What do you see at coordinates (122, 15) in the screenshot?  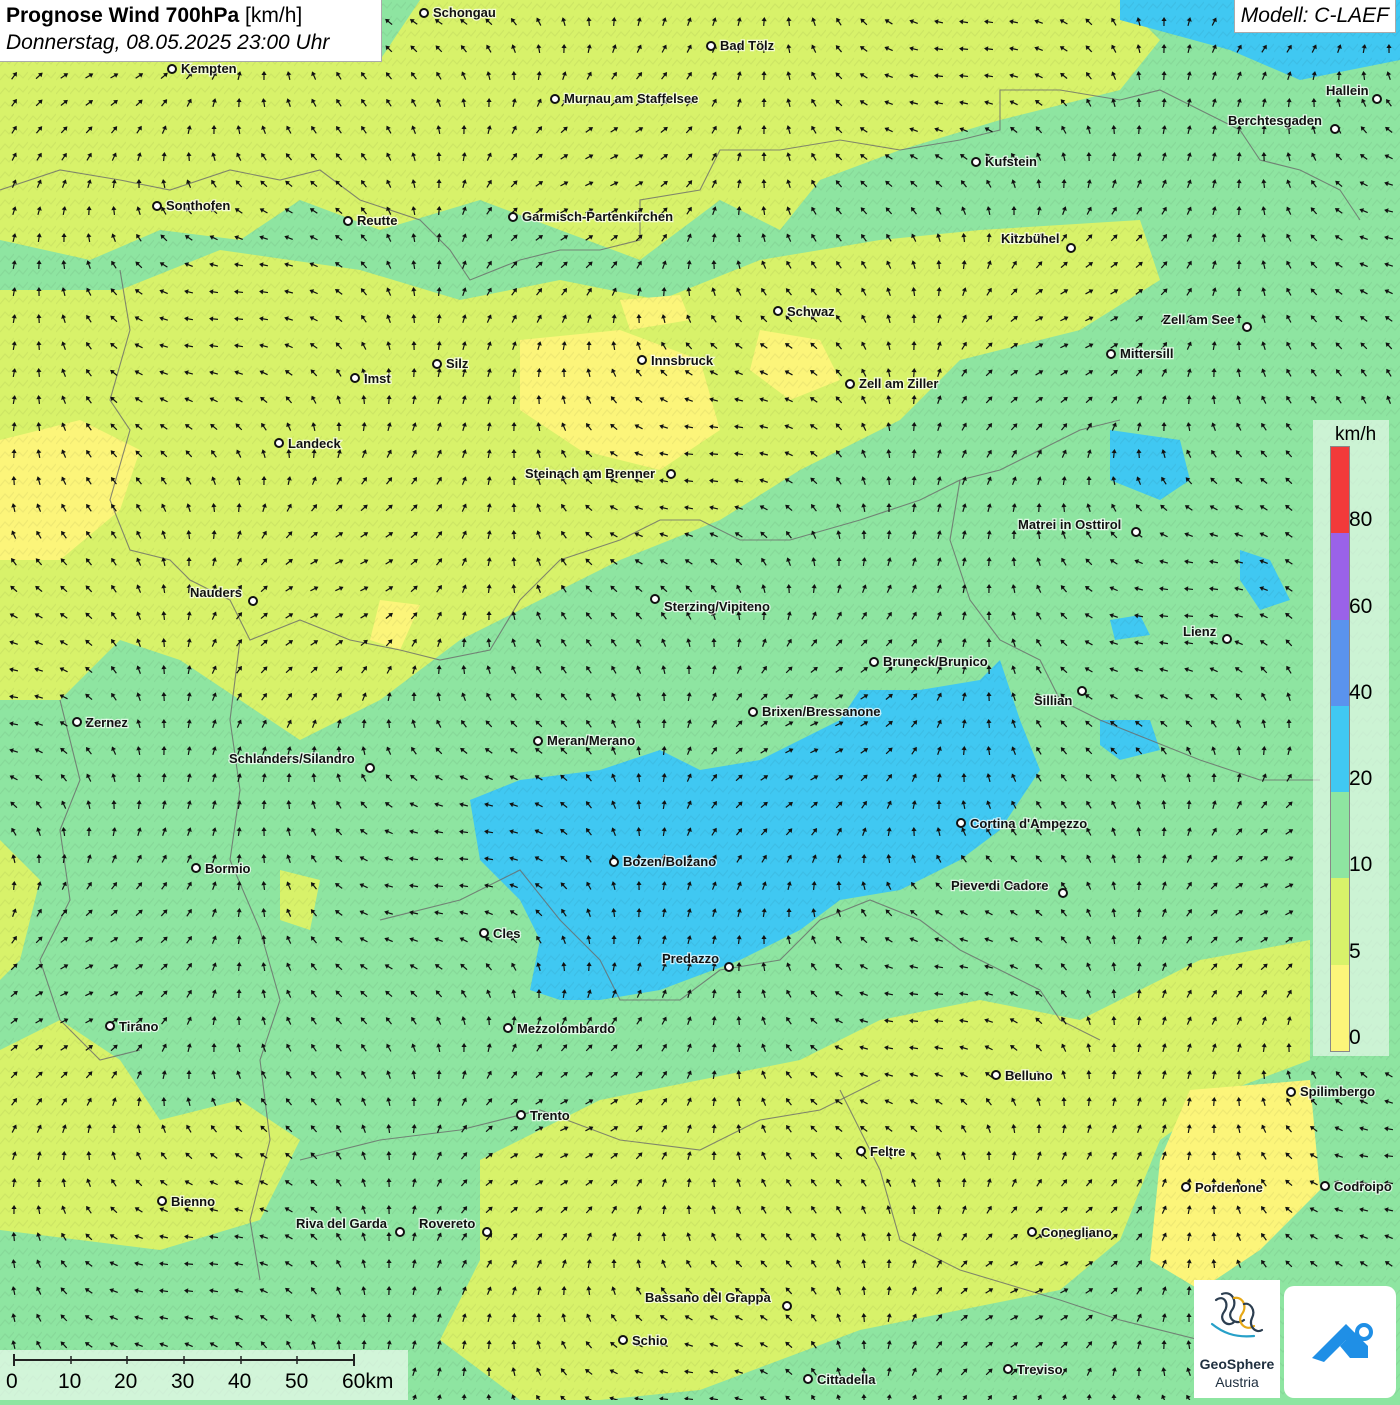 I see `title-main: Prognose Wind 700hPa` at bounding box center [122, 15].